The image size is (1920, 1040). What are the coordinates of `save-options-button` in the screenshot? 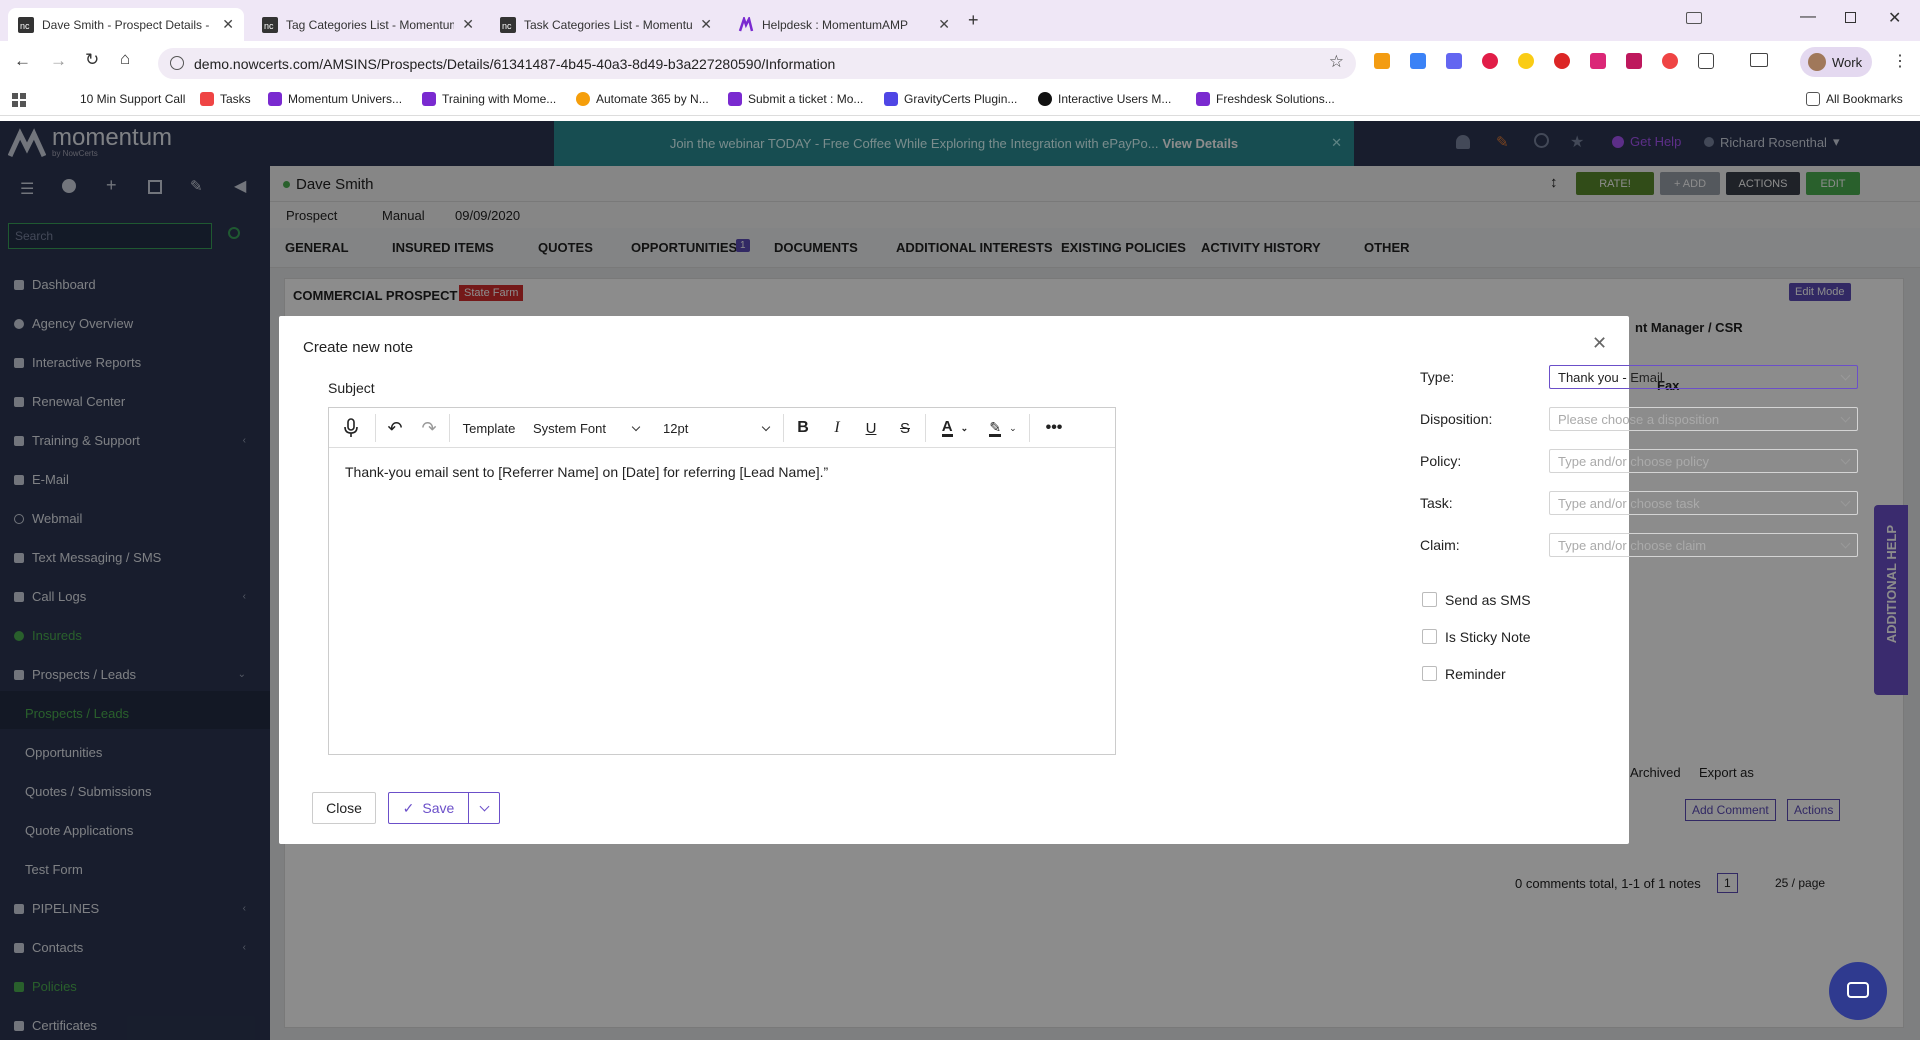 It's located at (484, 808).